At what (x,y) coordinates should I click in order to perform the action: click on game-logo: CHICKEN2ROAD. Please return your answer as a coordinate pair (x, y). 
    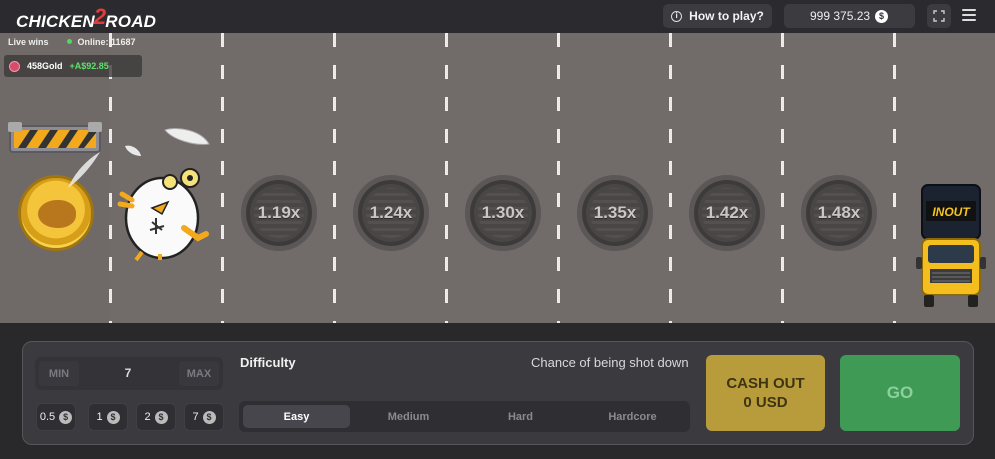
    Looking at the image, I should click on (86, 17).